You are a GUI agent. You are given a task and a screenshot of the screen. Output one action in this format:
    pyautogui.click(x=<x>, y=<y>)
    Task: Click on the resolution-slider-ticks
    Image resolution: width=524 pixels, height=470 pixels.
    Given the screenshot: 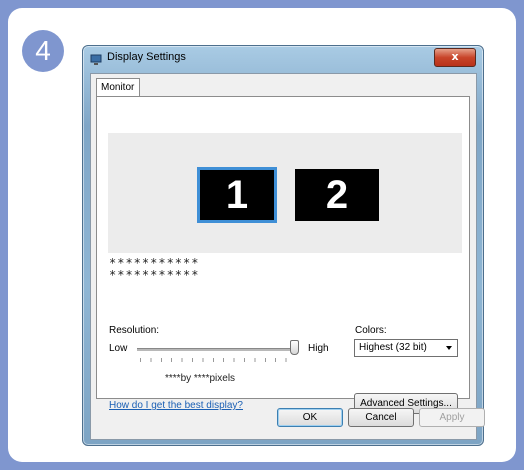 What is the action you would take?
    pyautogui.click(x=218, y=360)
    